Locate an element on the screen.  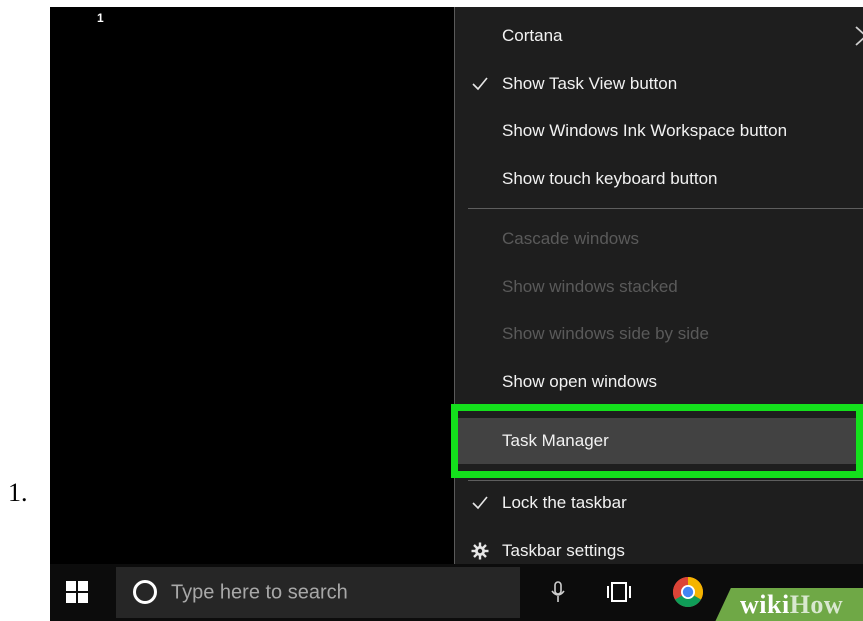
menu-item-label: Cascade windows is located at coordinates (571, 238).